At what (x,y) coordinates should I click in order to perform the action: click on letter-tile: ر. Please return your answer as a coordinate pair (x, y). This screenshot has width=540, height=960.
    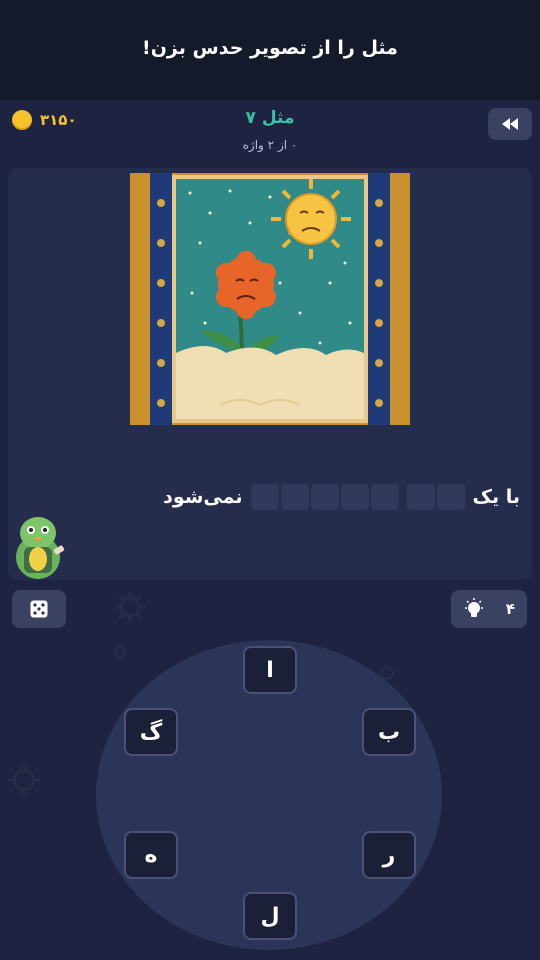
    Looking at the image, I should click on (389, 855).